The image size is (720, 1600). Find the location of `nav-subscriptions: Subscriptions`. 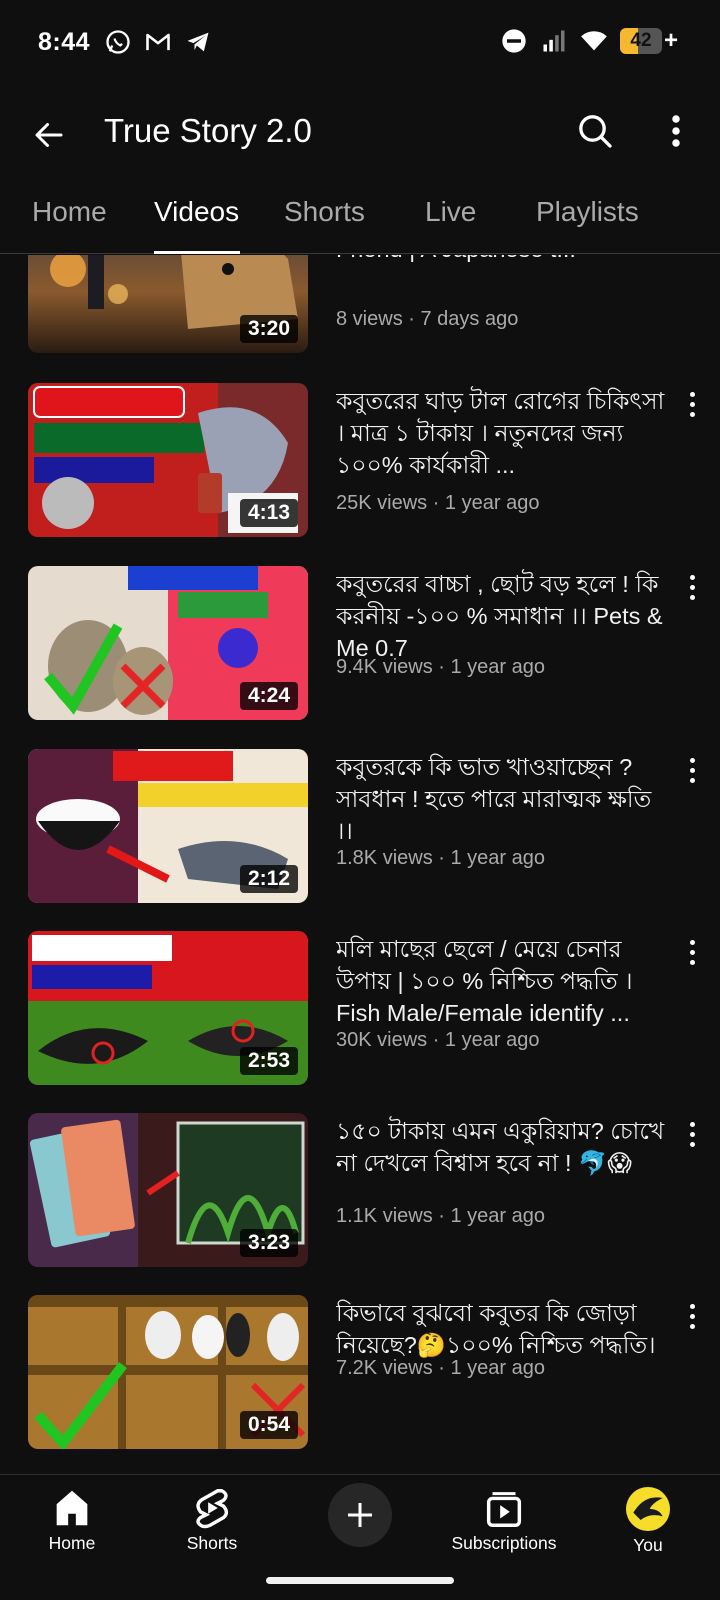

nav-subscriptions: Subscriptions is located at coordinates (504, 1519).